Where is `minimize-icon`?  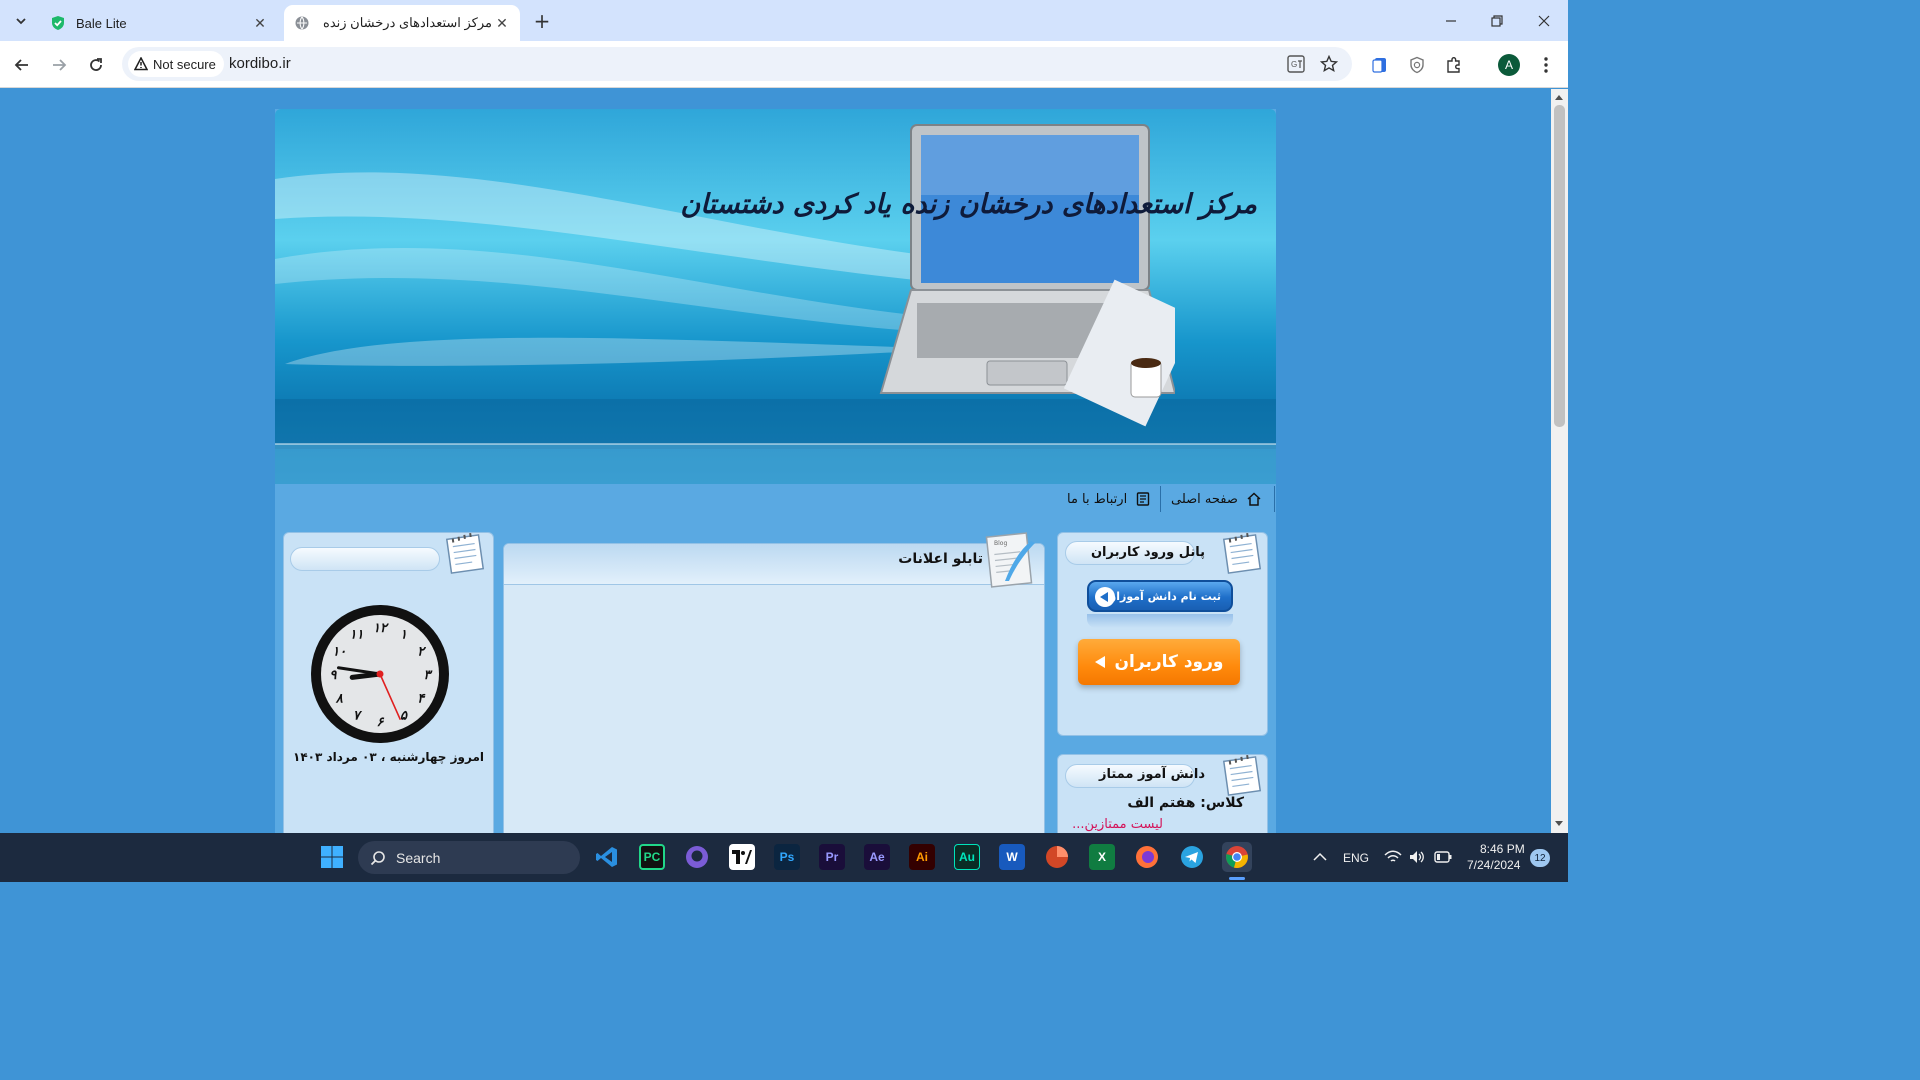
minimize-icon is located at coordinates (1451, 20).